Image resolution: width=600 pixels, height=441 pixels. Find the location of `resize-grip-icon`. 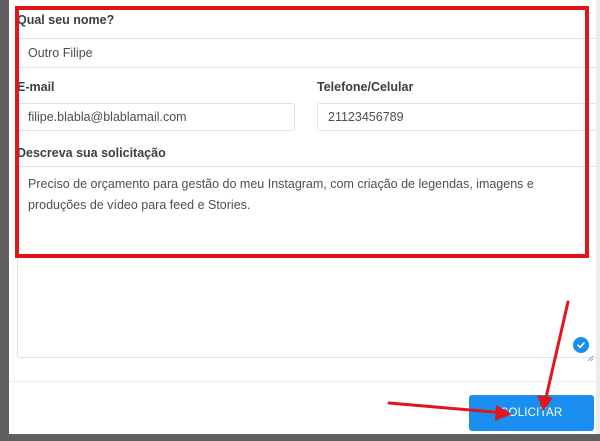

resize-grip-icon is located at coordinates (590, 355).